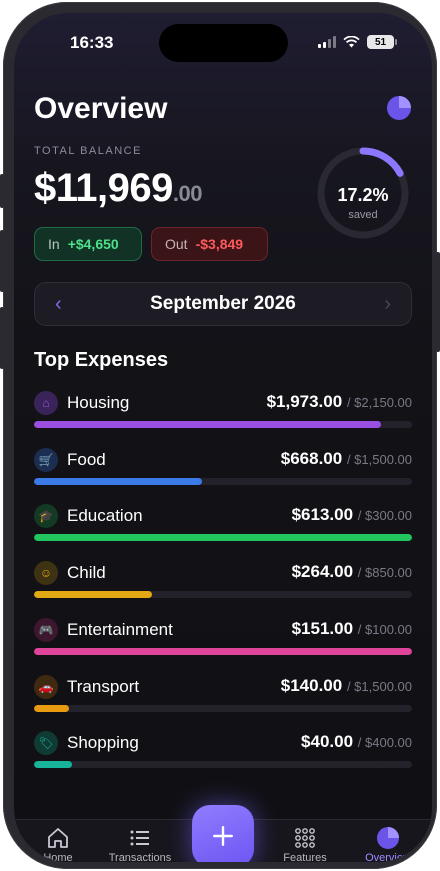  Describe the element at coordinates (140, 857) in the screenshot. I see `tab-label: Transactions` at that location.